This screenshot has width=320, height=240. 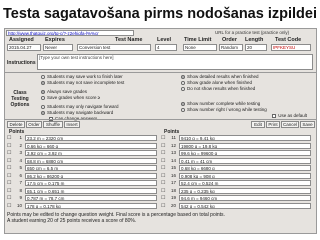 I want to click on point-value: 17, so click(x=172, y=183).